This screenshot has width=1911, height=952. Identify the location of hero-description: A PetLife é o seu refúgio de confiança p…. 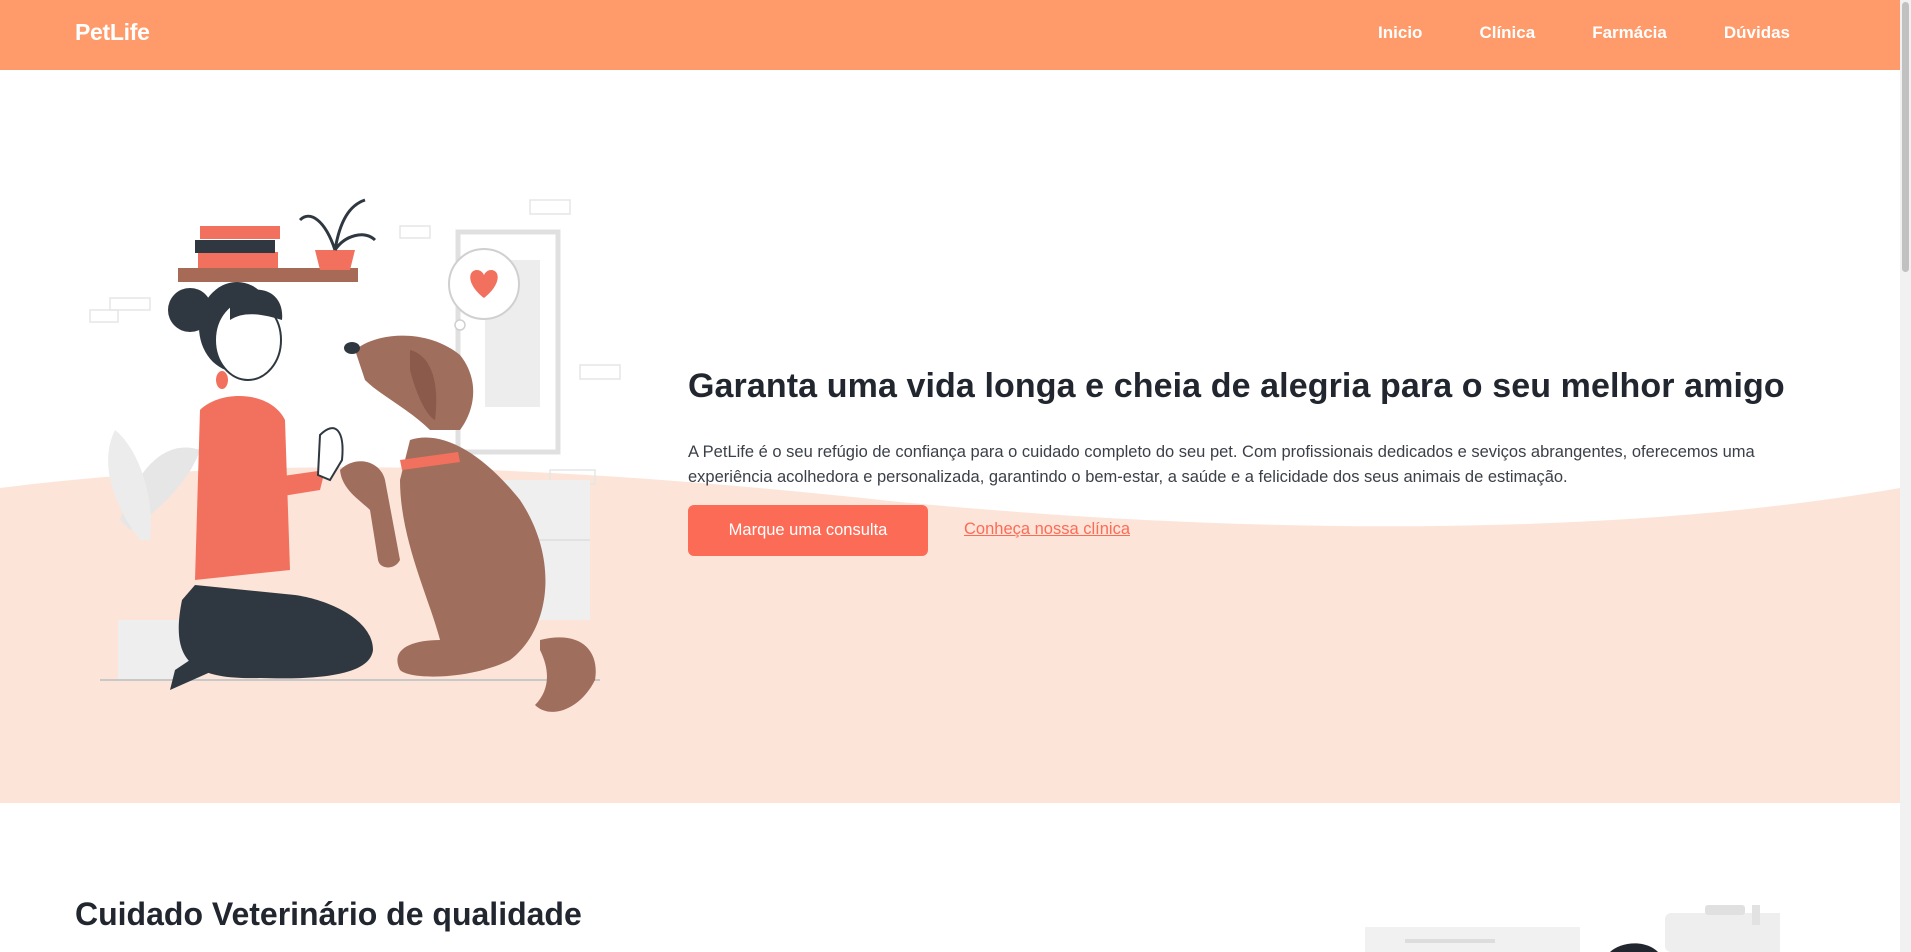
(1221, 464).